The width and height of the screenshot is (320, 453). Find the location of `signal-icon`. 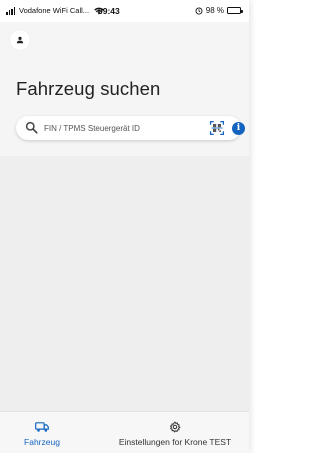

signal-icon is located at coordinates (10, 11).